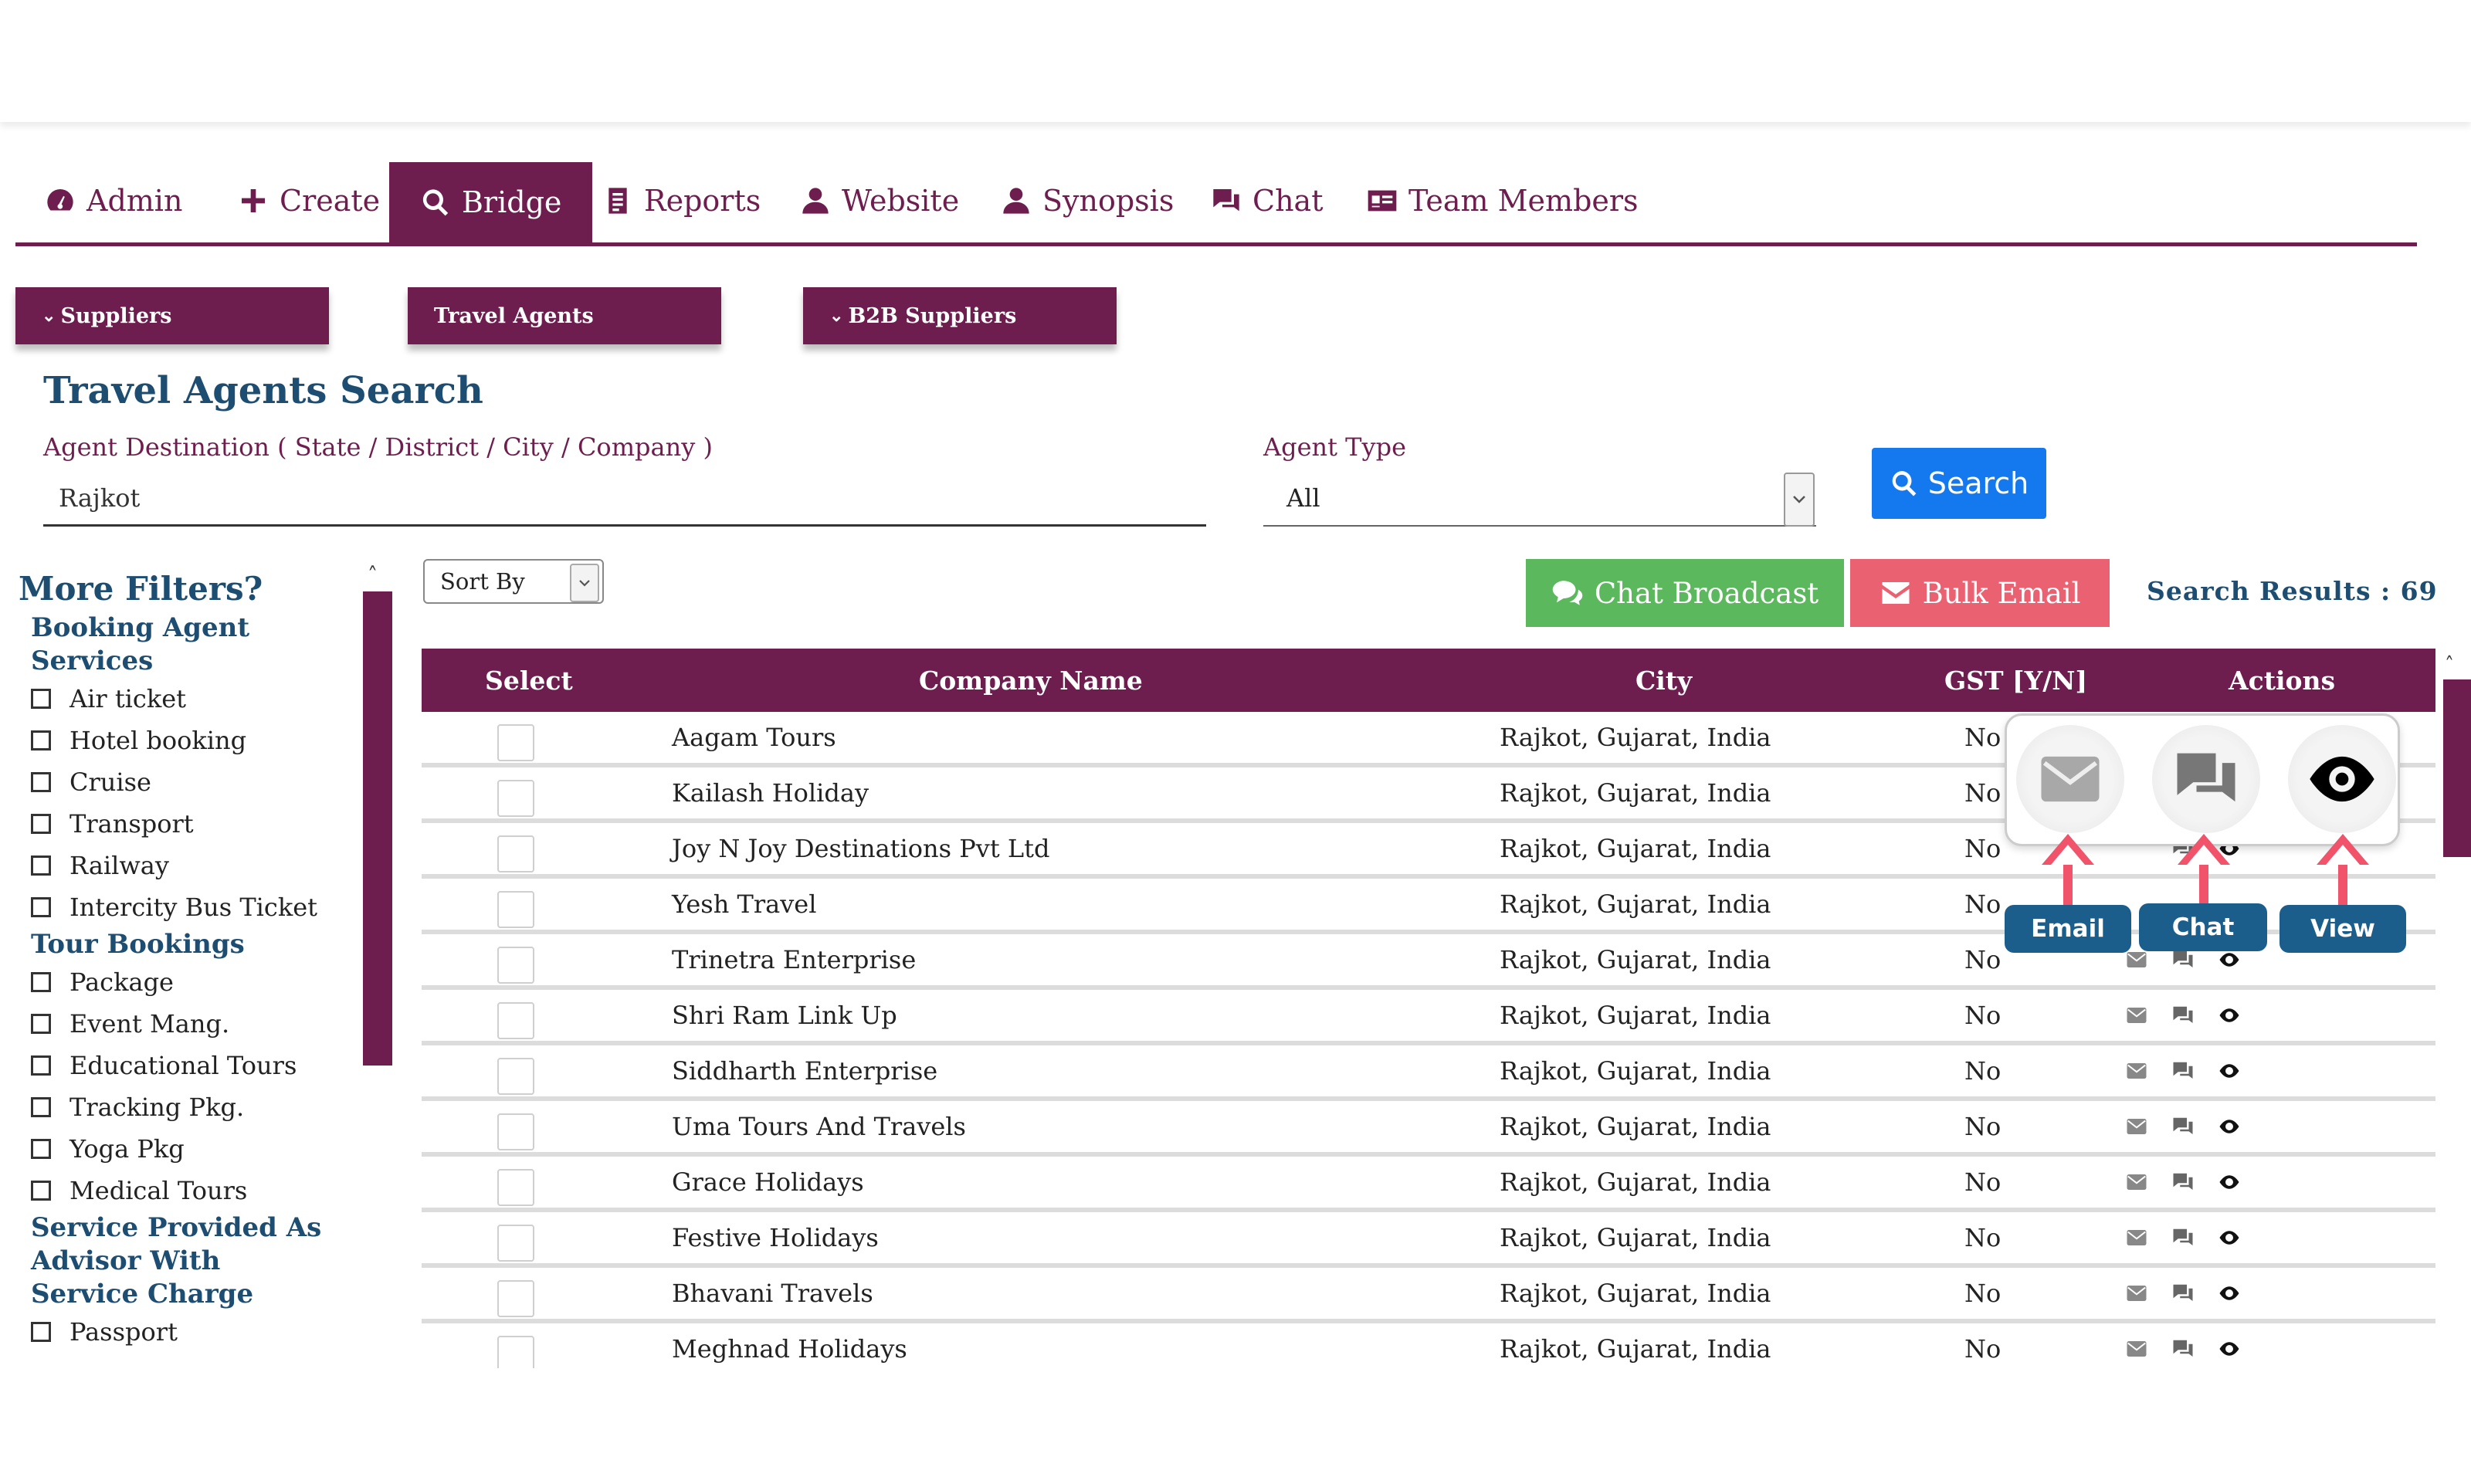  What do you see at coordinates (189, 1190) in the screenshot?
I see `filter-checkbox: Medical Tours` at bounding box center [189, 1190].